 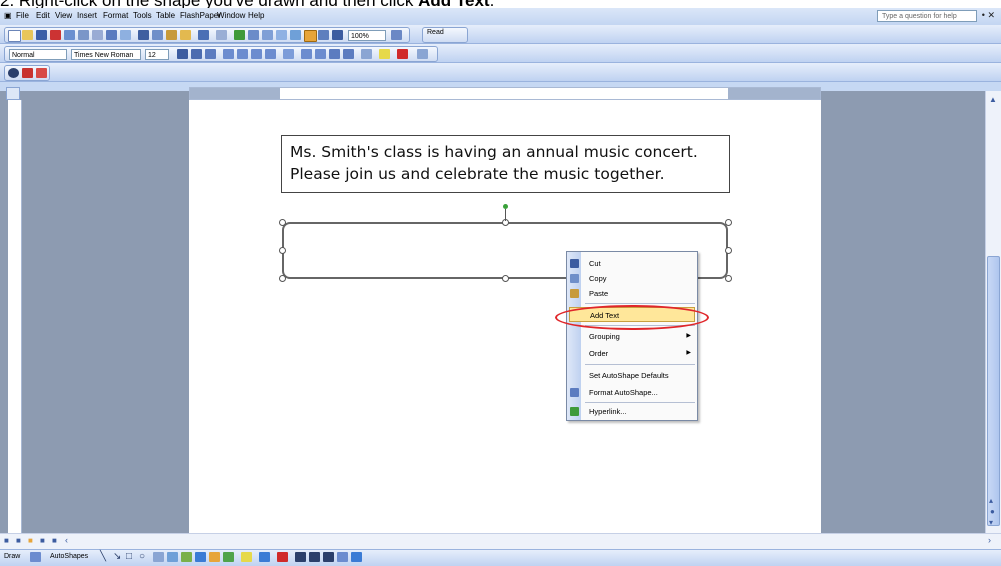 What do you see at coordinates (115, 15) in the screenshot?
I see `menu-format: Format` at bounding box center [115, 15].